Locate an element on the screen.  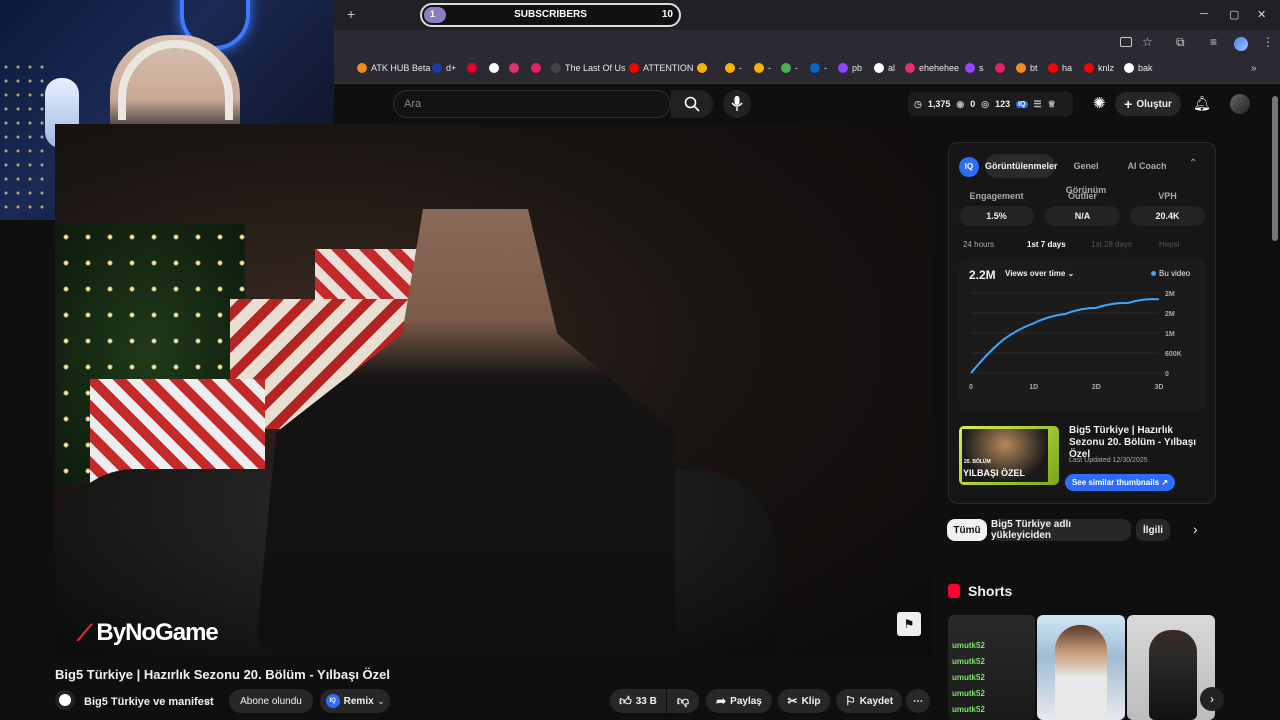
notifications-bell-icon: 🔔︎ is located at coordinates (1202, 103).